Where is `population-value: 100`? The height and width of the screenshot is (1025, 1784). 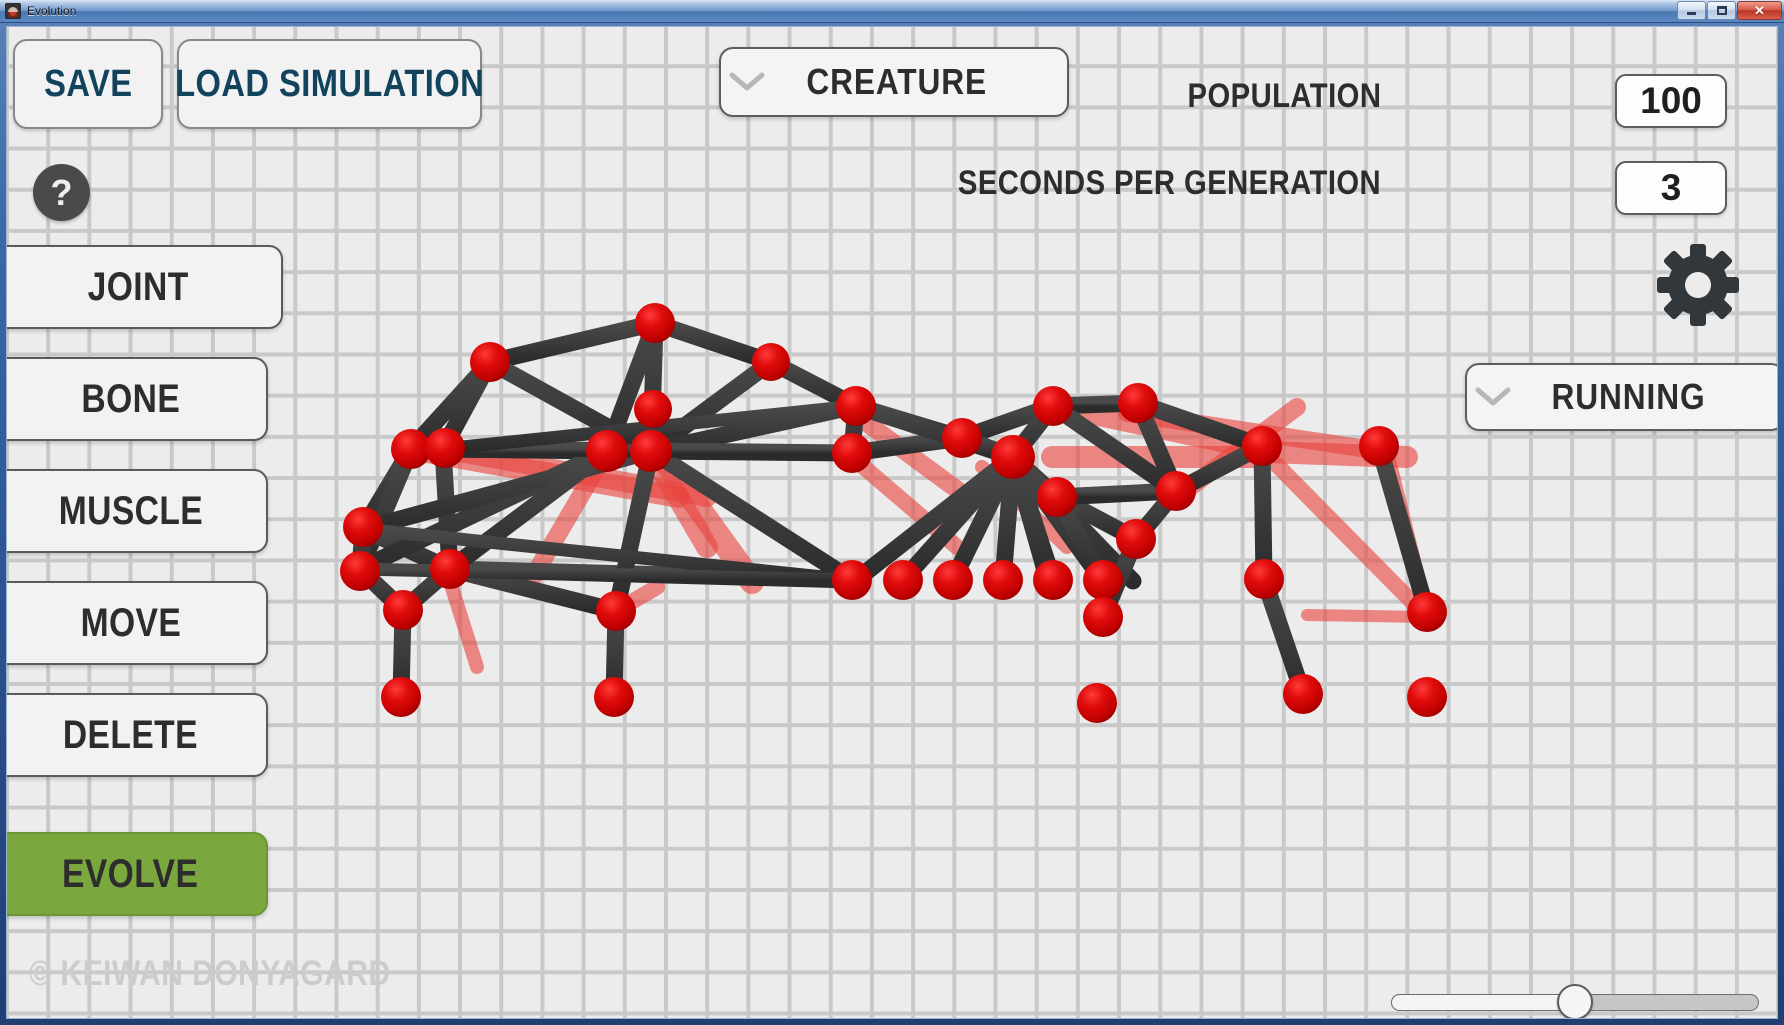 population-value: 100 is located at coordinates (1671, 100).